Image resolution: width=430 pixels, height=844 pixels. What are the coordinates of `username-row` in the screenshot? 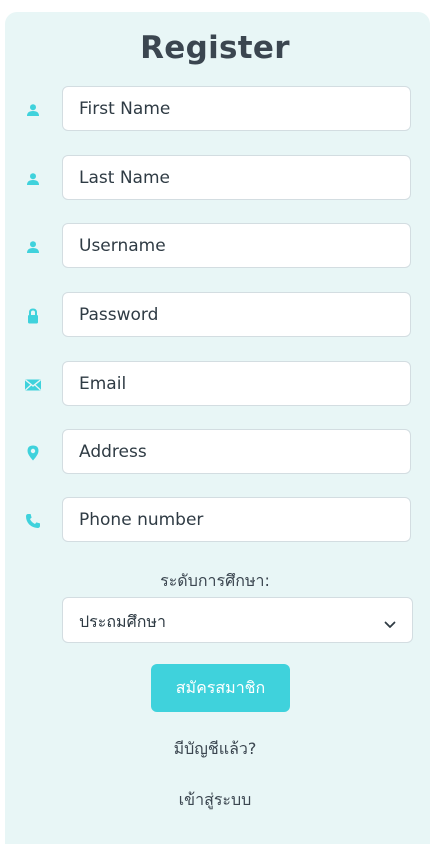 It's located at (215, 246).